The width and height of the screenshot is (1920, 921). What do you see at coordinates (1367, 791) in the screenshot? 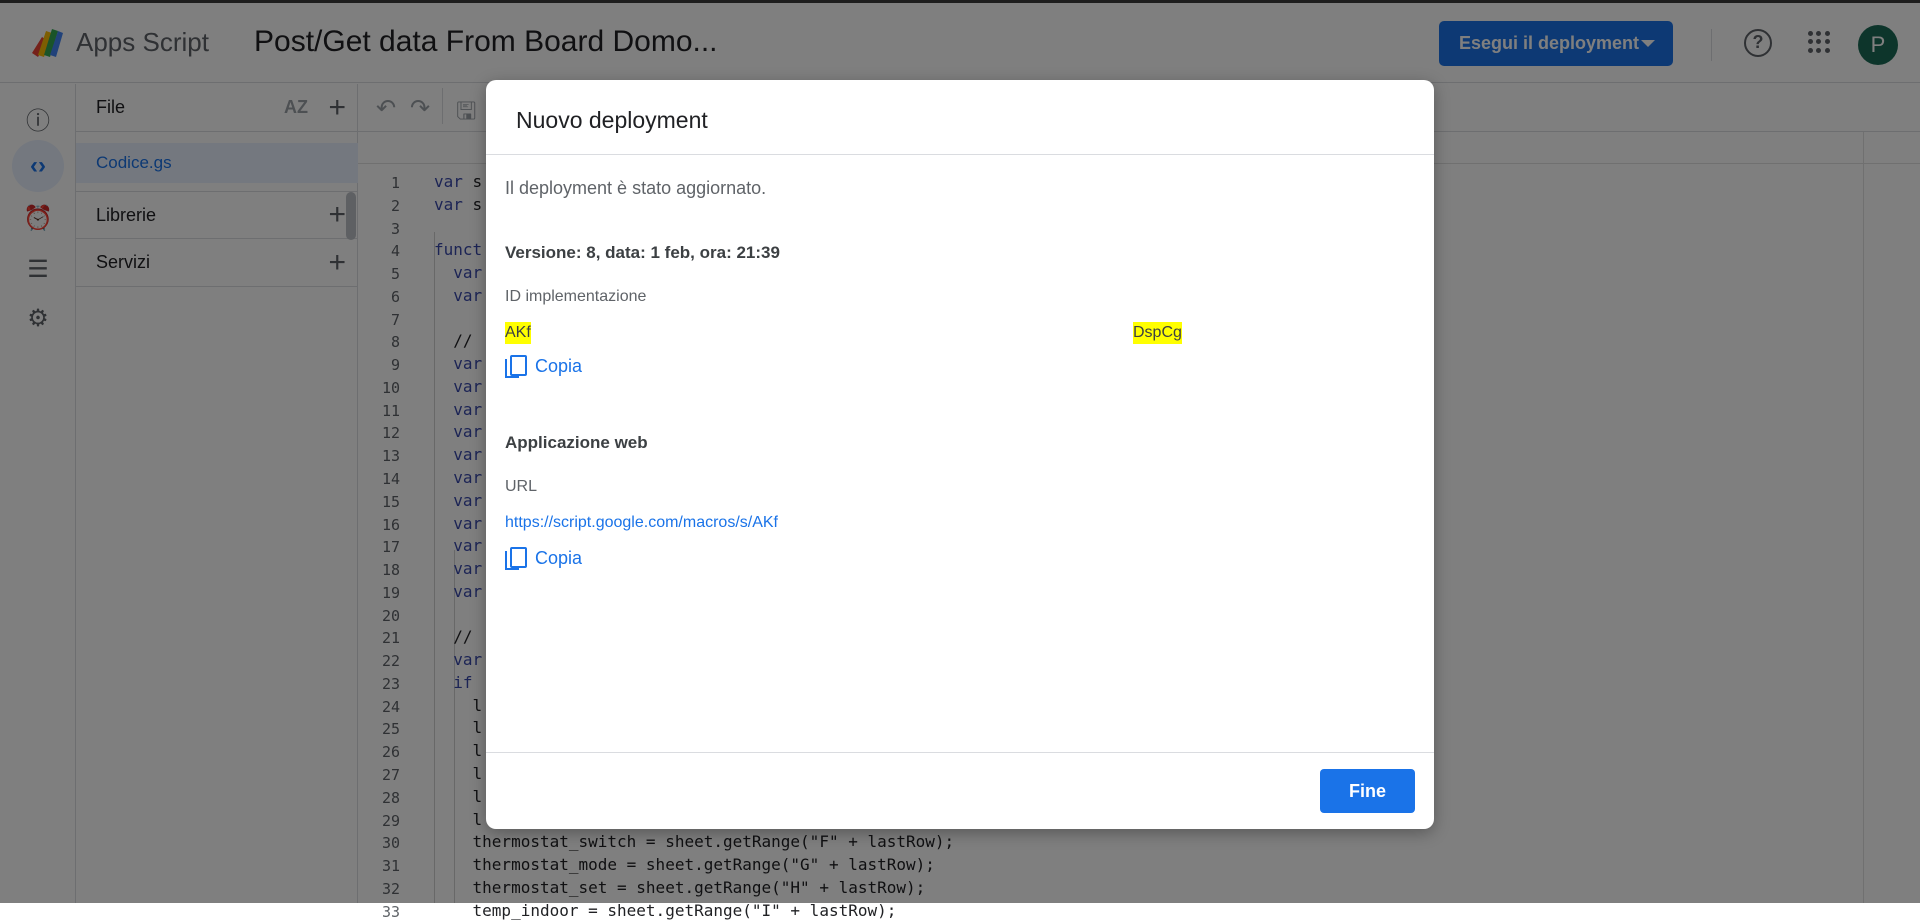
I see `done-button: Fine` at bounding box center [1367, 791].